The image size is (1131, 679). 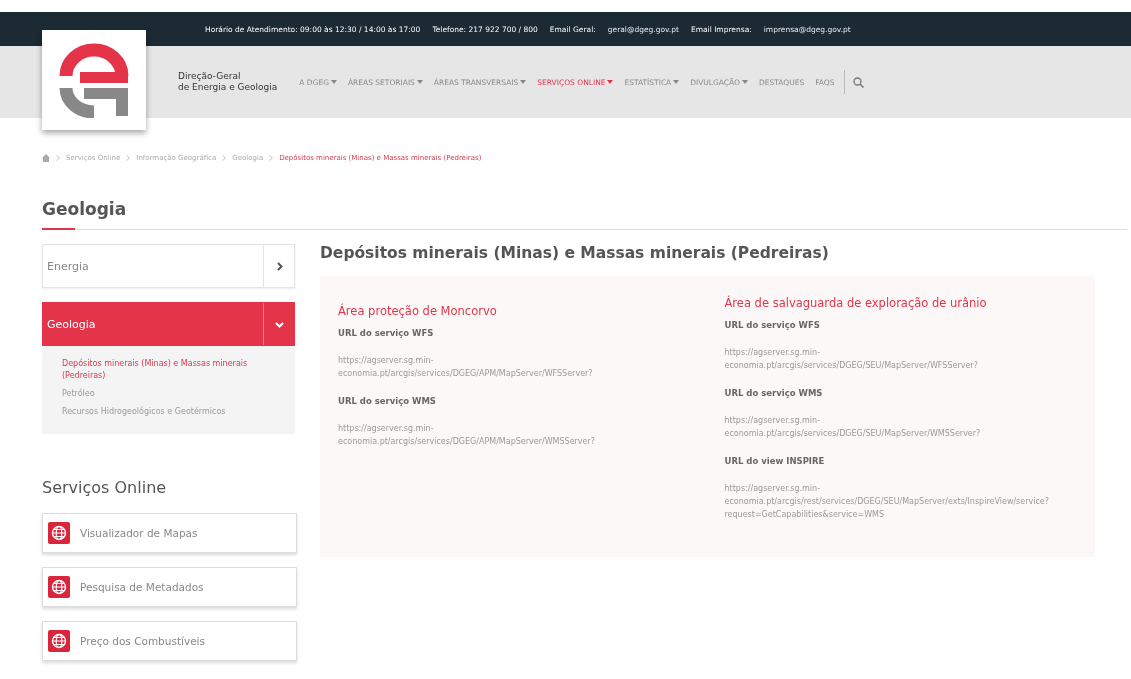 What do you see at coordinates (467, 435) in the screenshot?
I see `url-text: https://agserver.sg.min-economia.pt/arcgis/services/DGEG/APM/MapServer/WMSServer?` at bounding box center [467, 435].